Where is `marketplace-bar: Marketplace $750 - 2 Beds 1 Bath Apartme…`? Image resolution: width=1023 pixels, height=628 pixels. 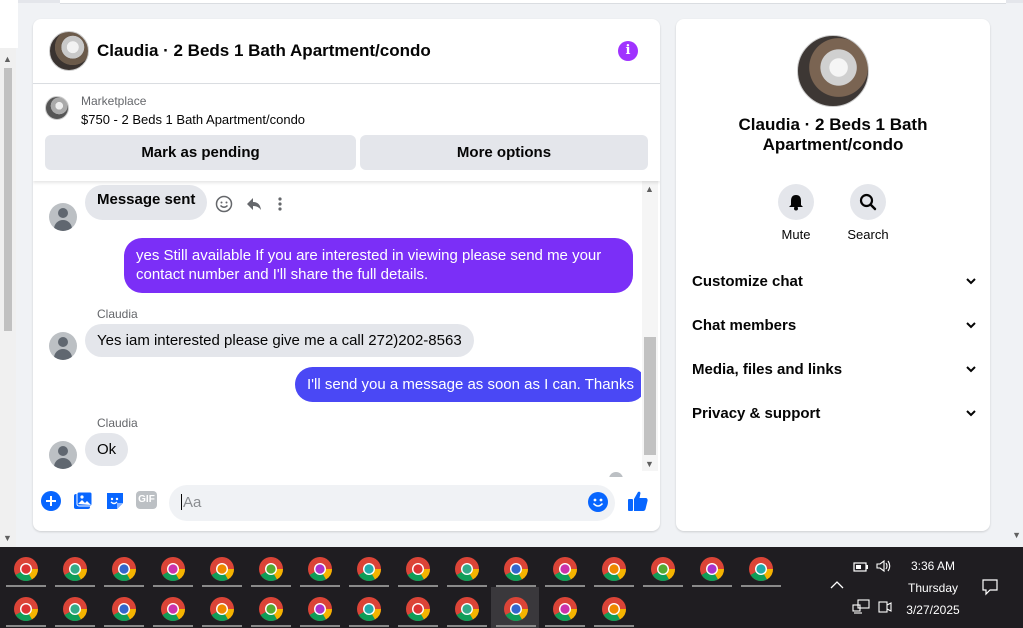 marketplace-bar: Marketplace $750 - 2 Beds 1 Bath Apartme… is located at coordinates (346, 133).